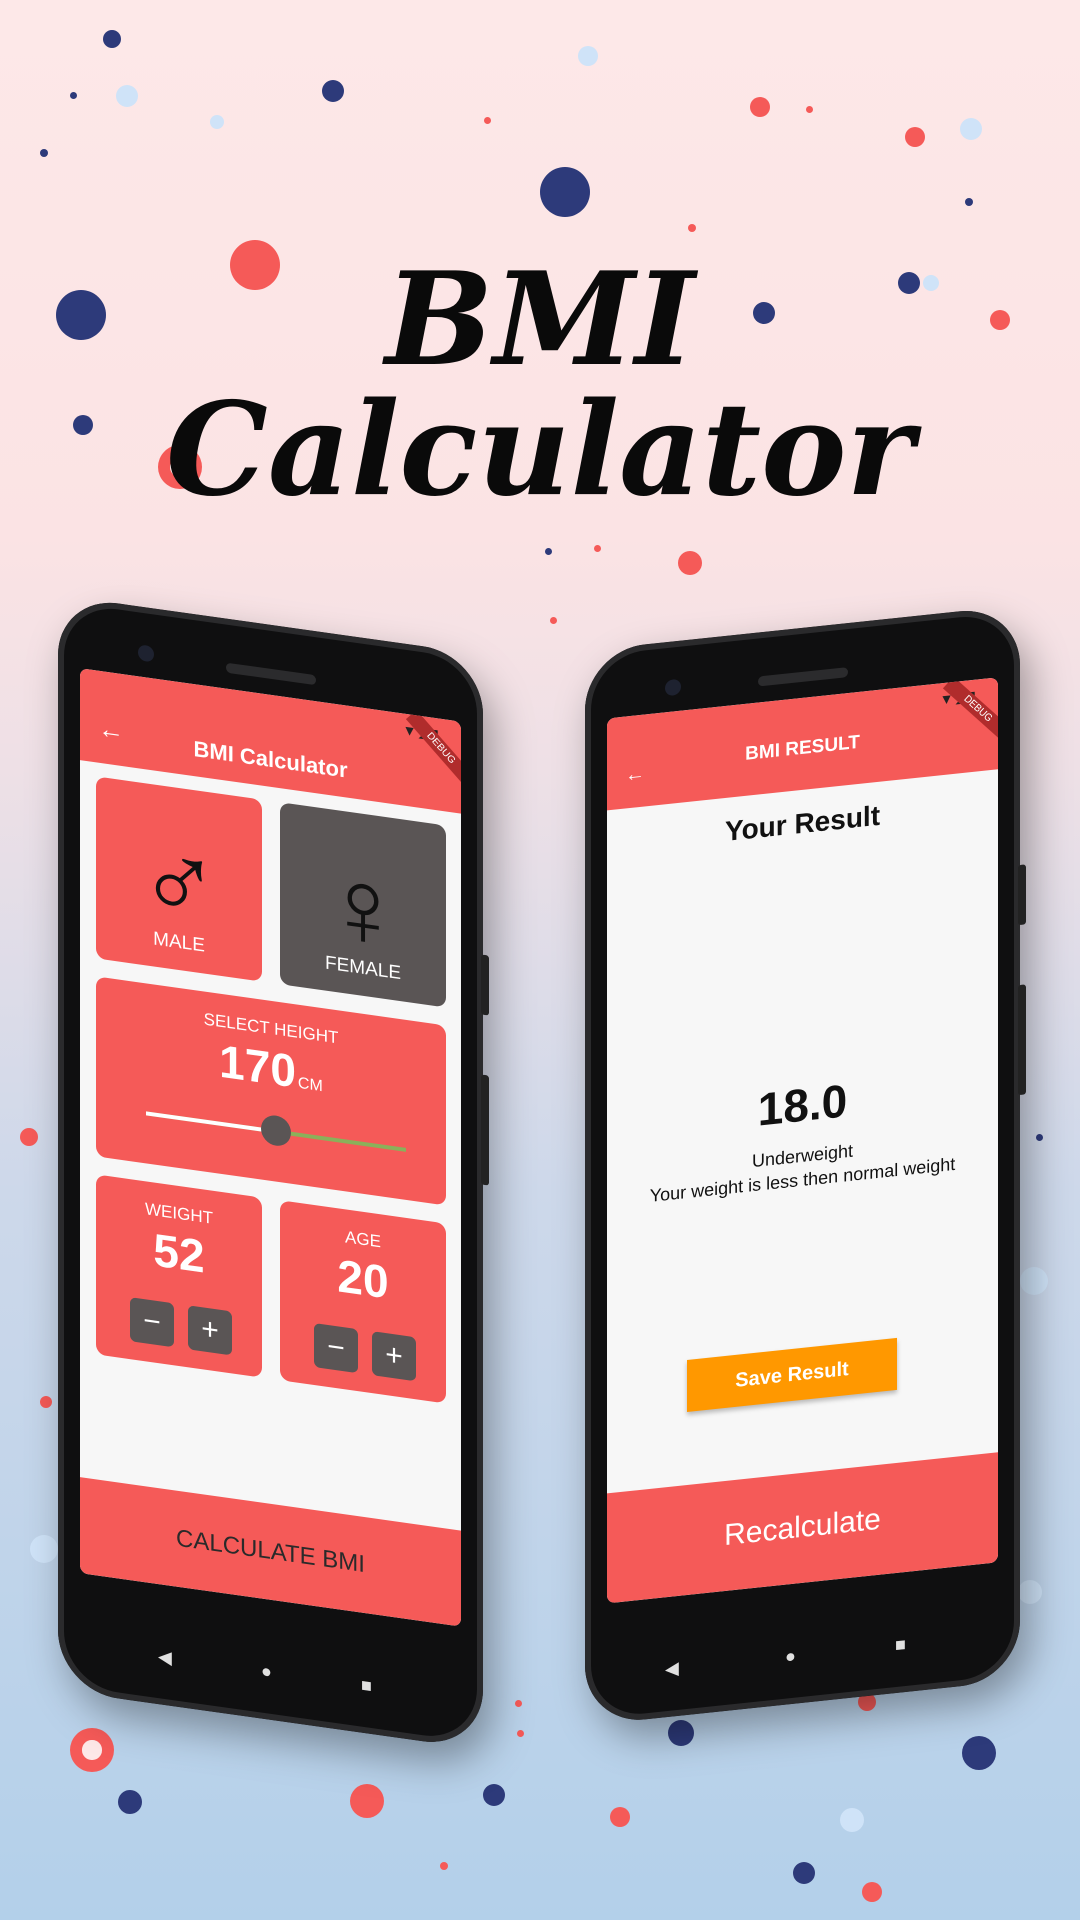 This screenshot has height=1920, width=1080. Describe the element at coordinates (363, 905) in the screenshot. I see `gender-card-female: ♀ FEMALE` at that location.